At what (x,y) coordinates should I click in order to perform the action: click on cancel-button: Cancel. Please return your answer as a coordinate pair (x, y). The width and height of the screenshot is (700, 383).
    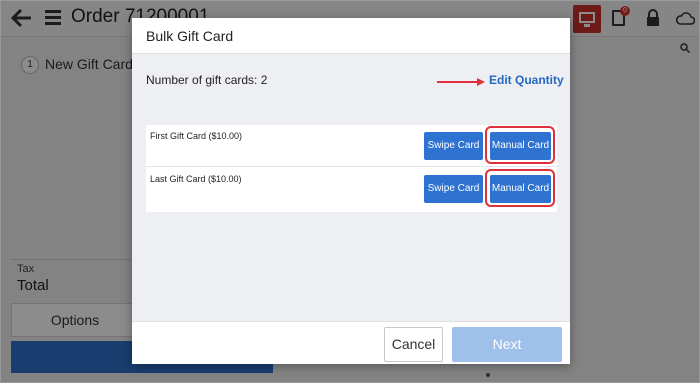
    Looking at the image, I should click on (413, 344).